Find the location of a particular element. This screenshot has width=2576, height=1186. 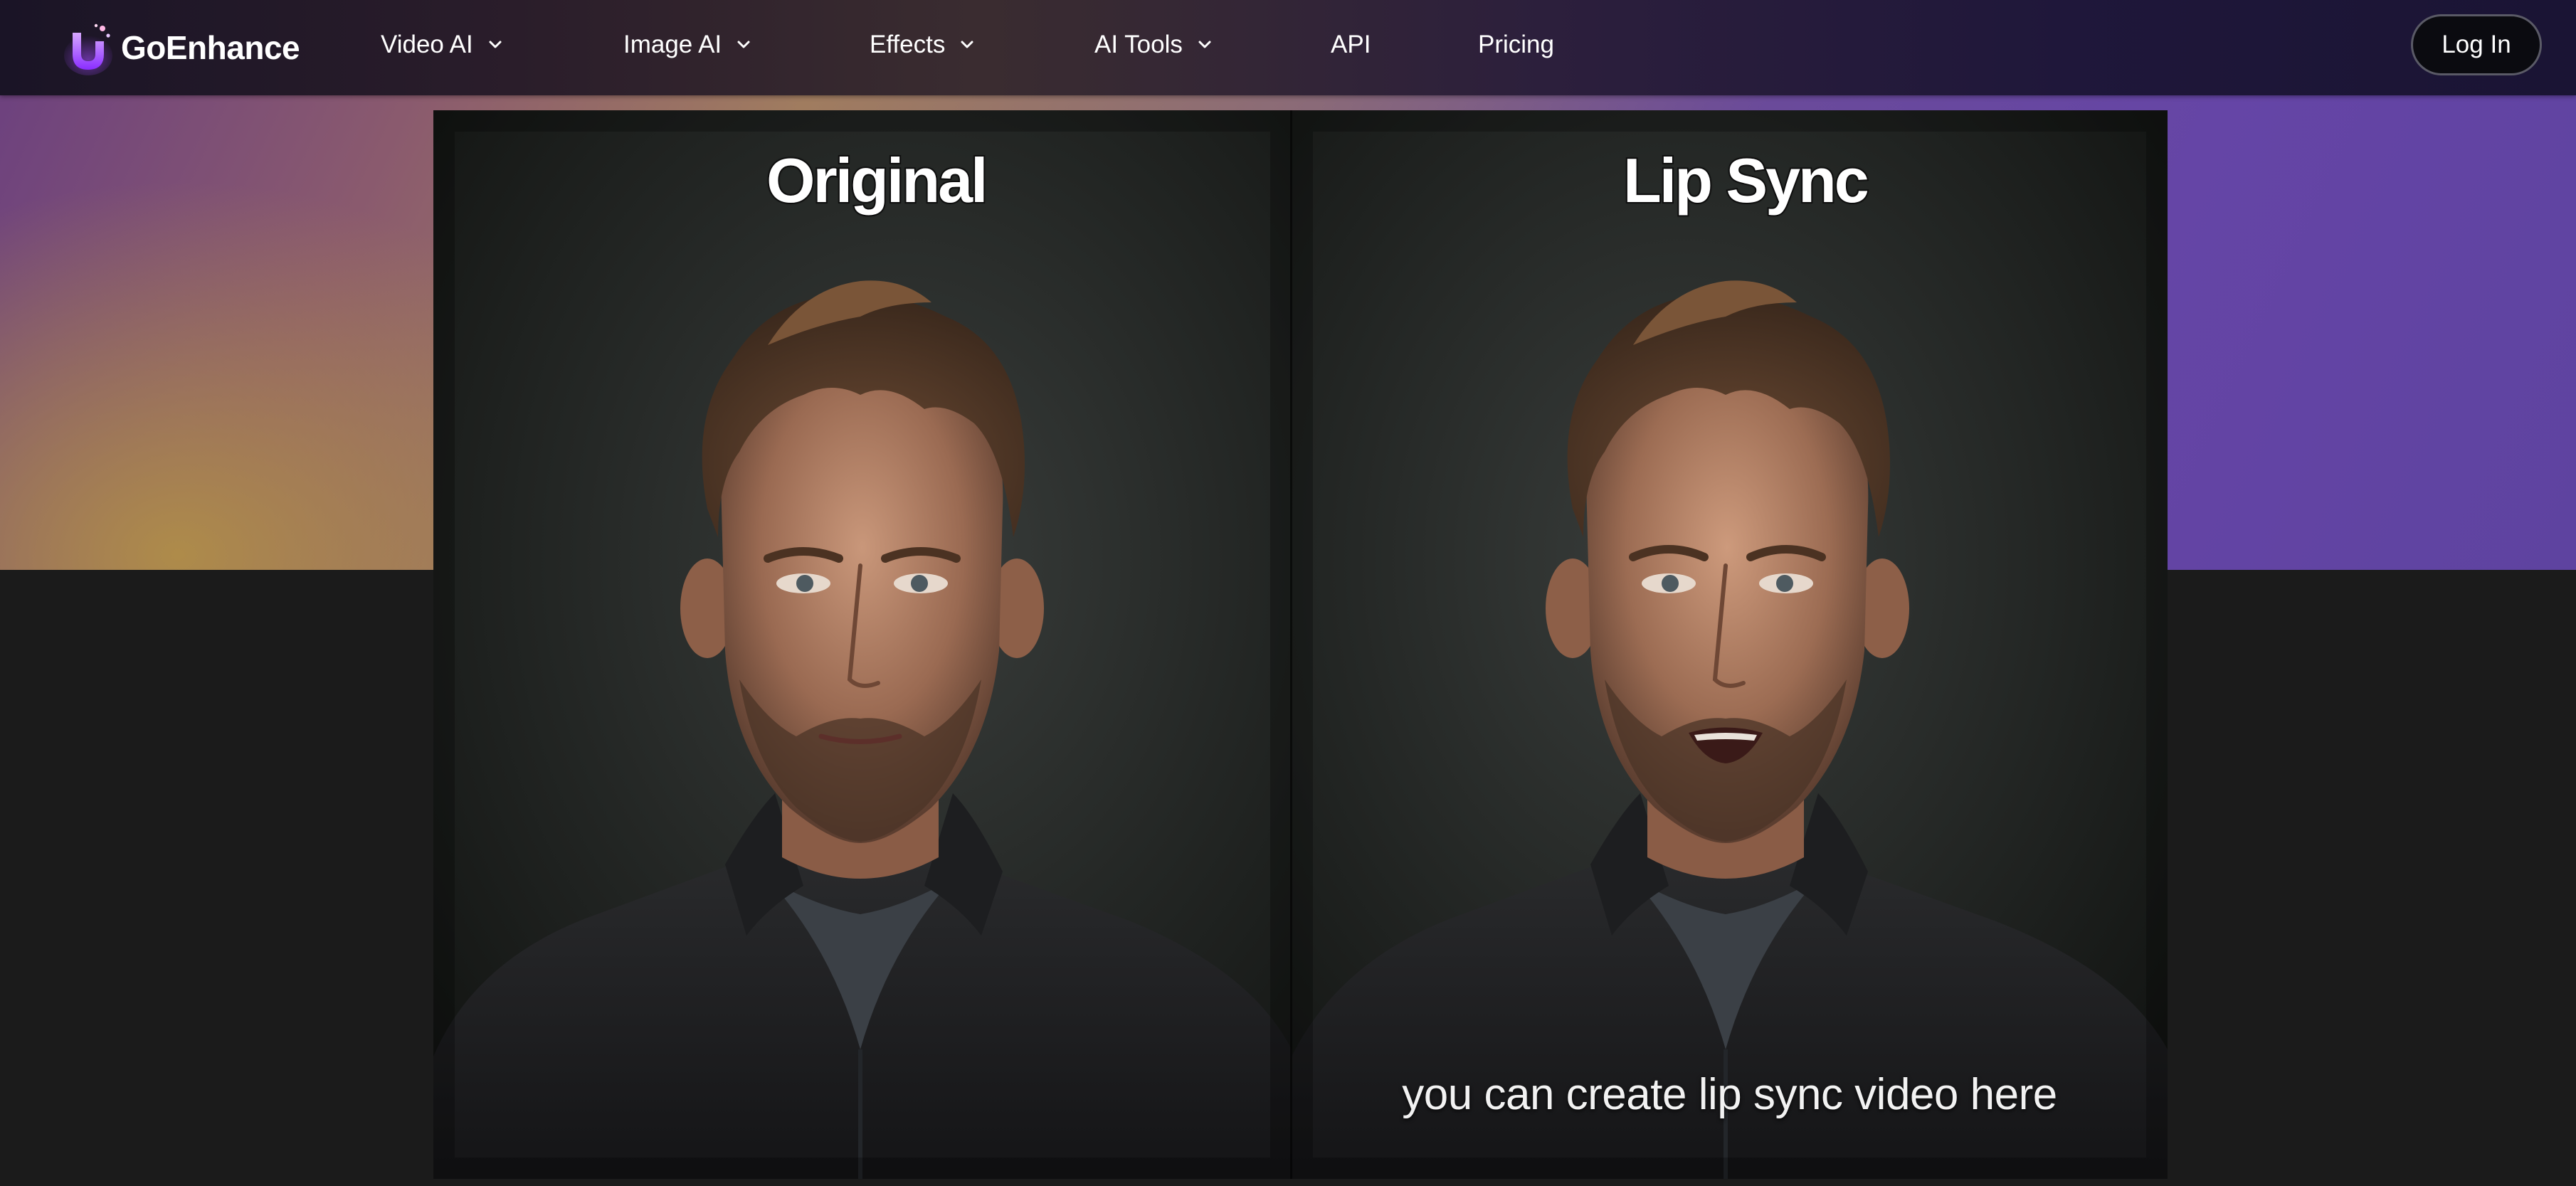

nav-item-pricing: Pricing is located at coordinates (1516, 45).